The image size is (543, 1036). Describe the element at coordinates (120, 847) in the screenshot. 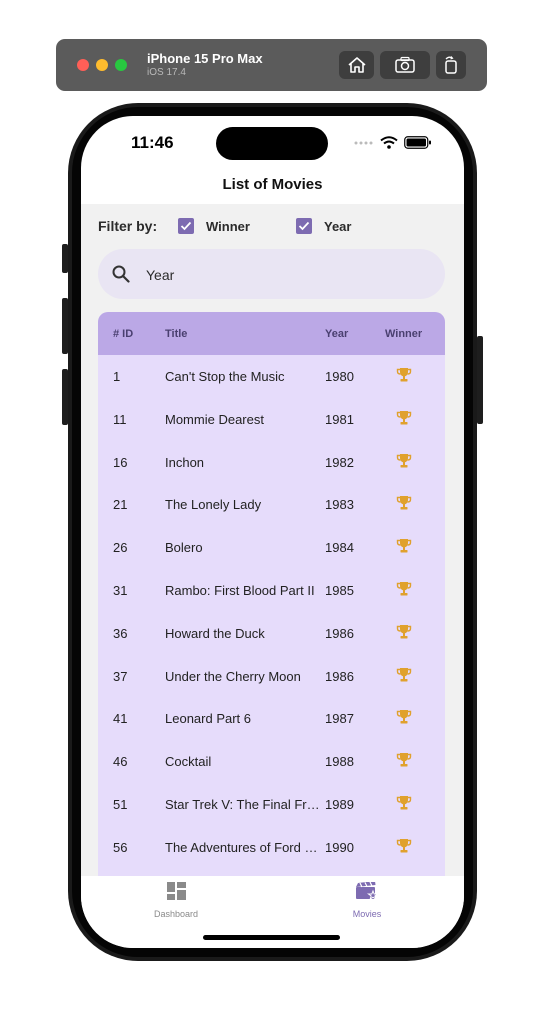

I see `cell-id: 56` at that location.